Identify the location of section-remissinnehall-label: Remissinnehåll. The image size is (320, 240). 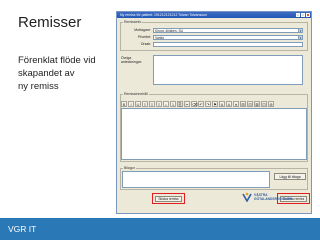
(136, 94).